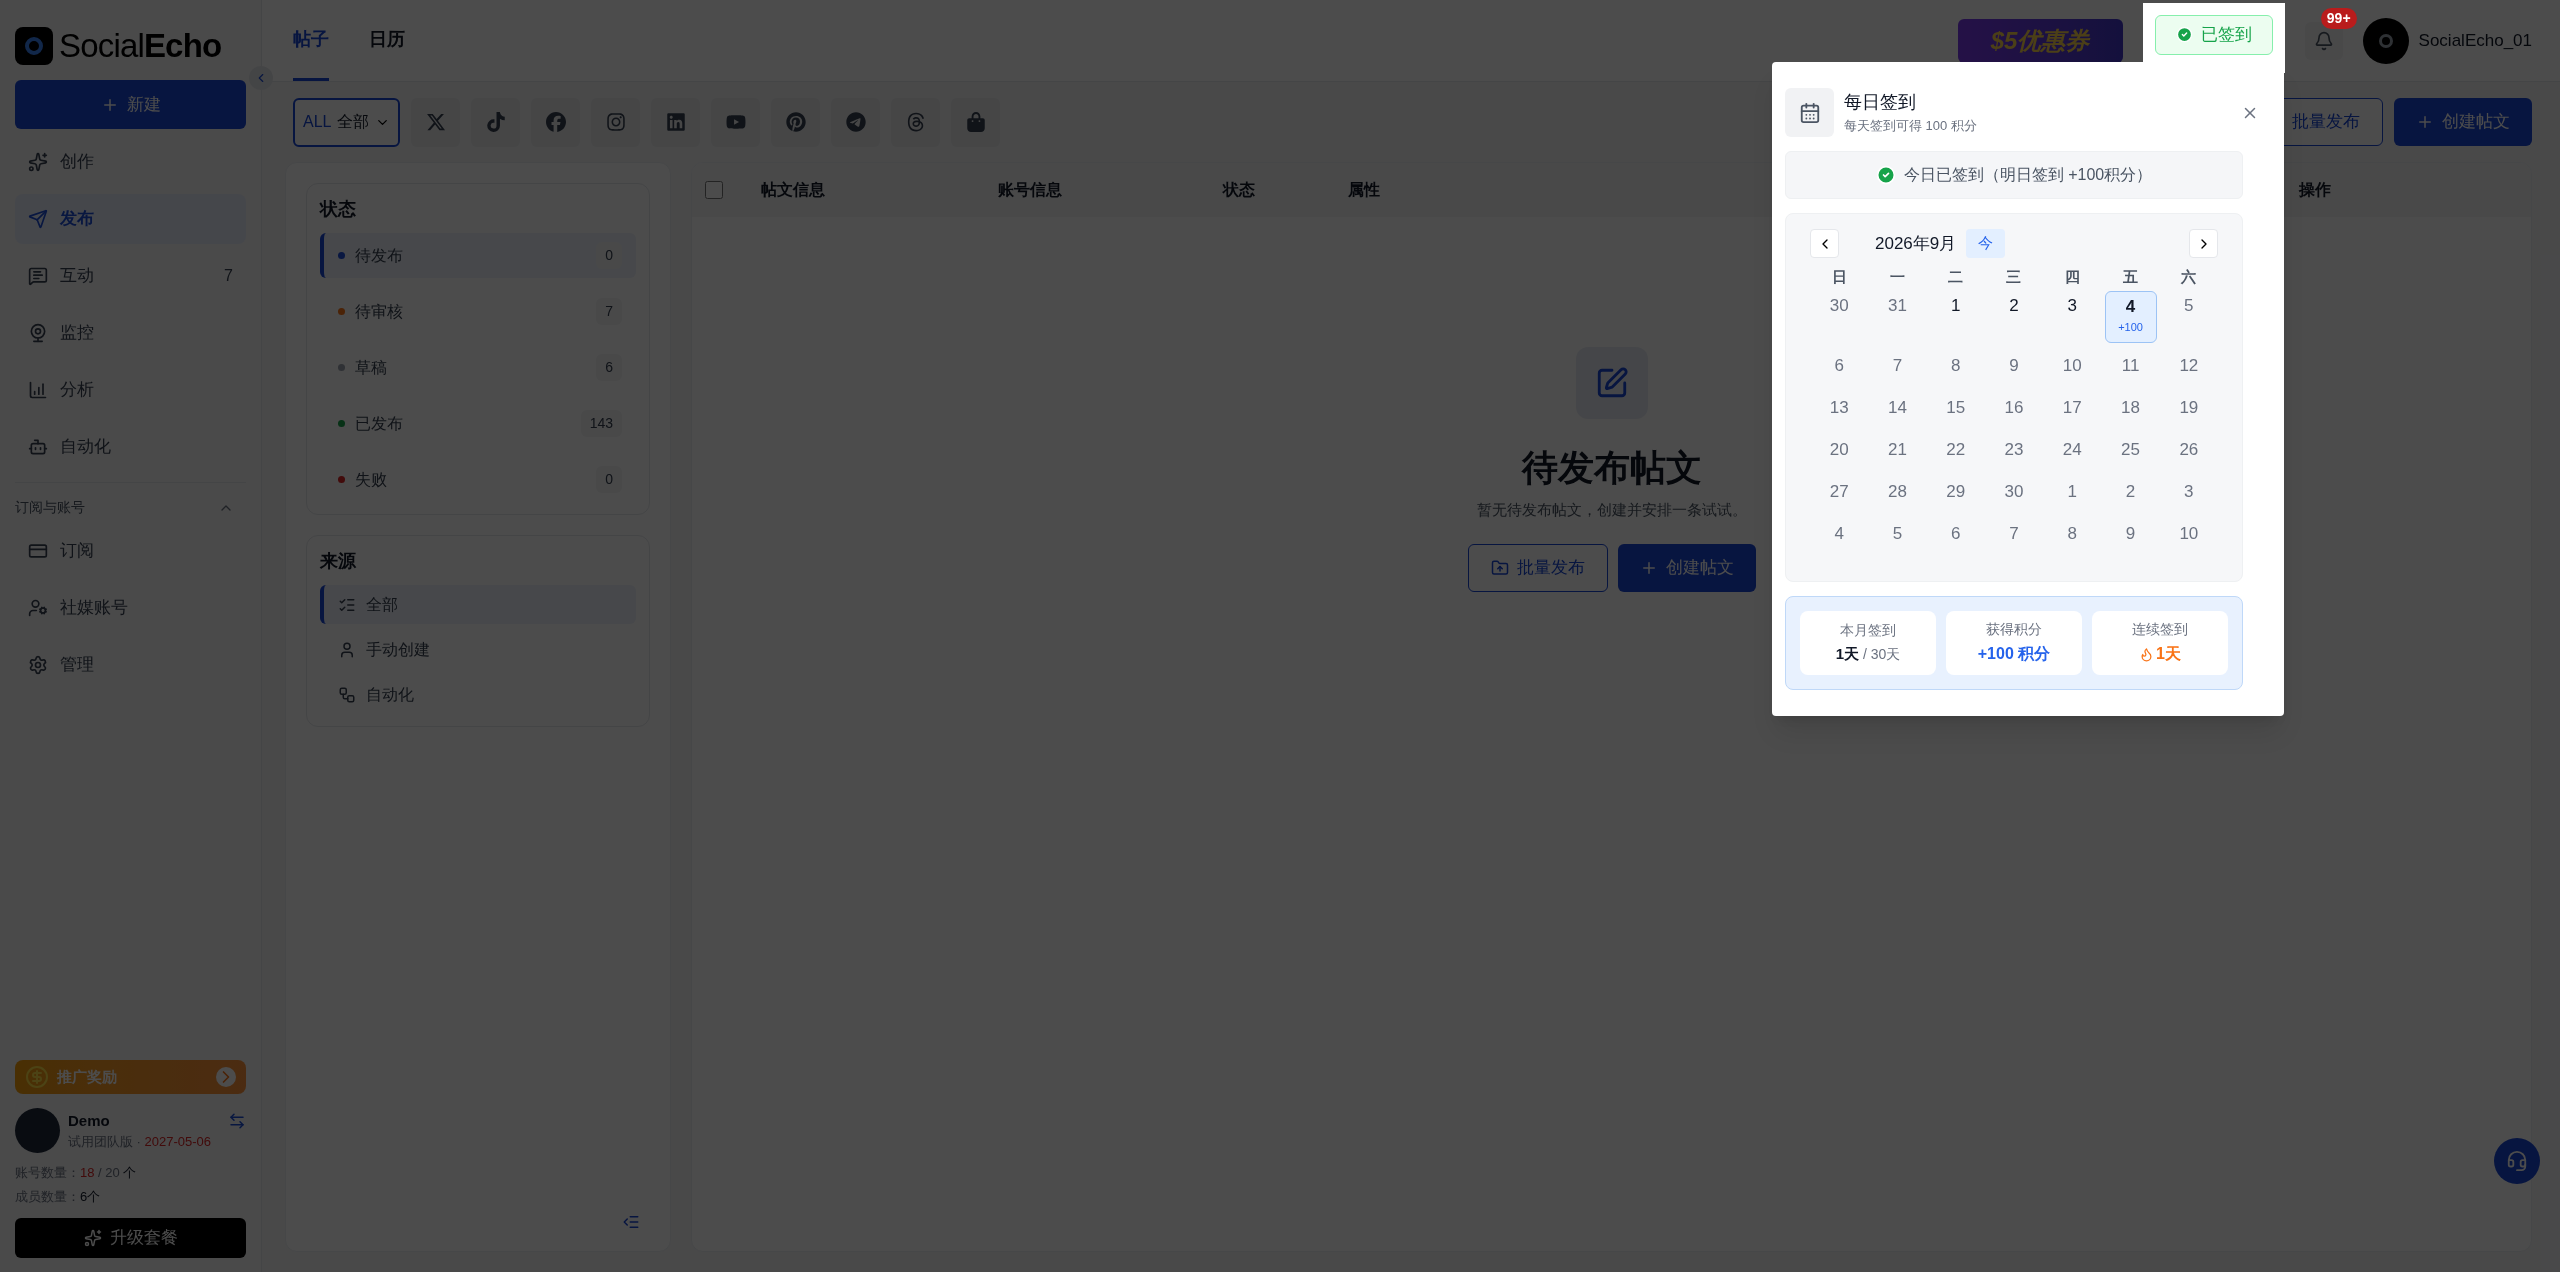 The width and height of the screenshot is (2560, 1272). What do you see at coordinates (1986, 243) in the screenshot?
I see `today-button: 今` at bounding box center [1986, 243].